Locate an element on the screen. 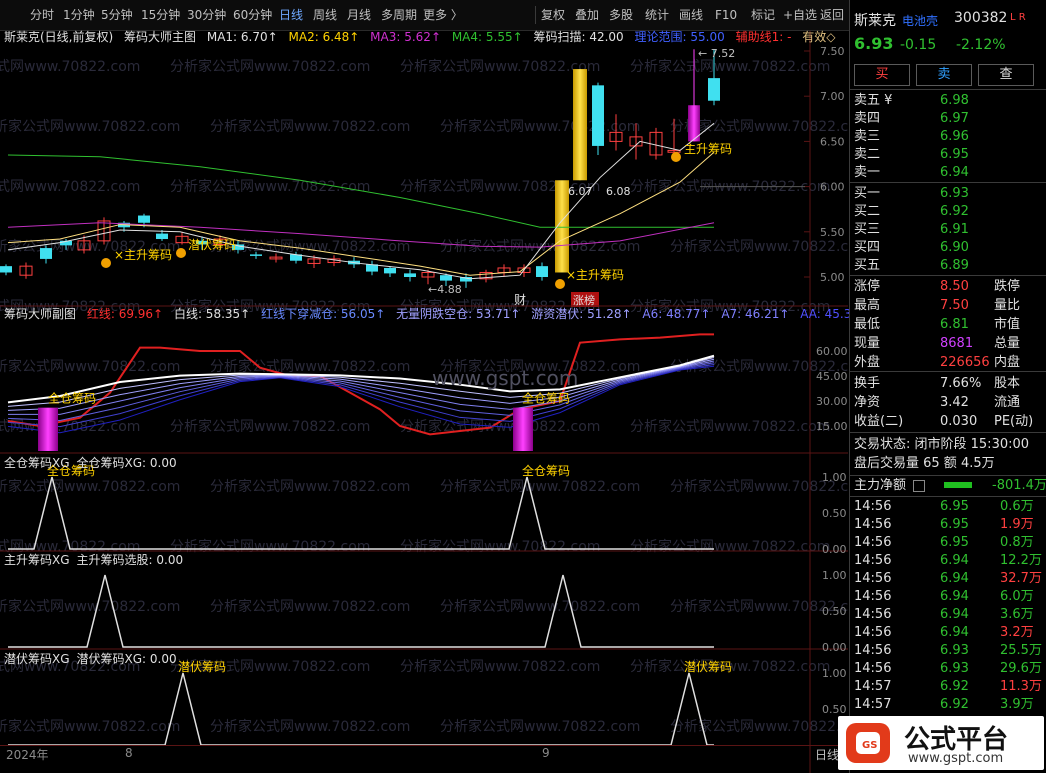 The image size is (1046, 773). date-axis-period: 日线 is located at coordinates (827, 754).